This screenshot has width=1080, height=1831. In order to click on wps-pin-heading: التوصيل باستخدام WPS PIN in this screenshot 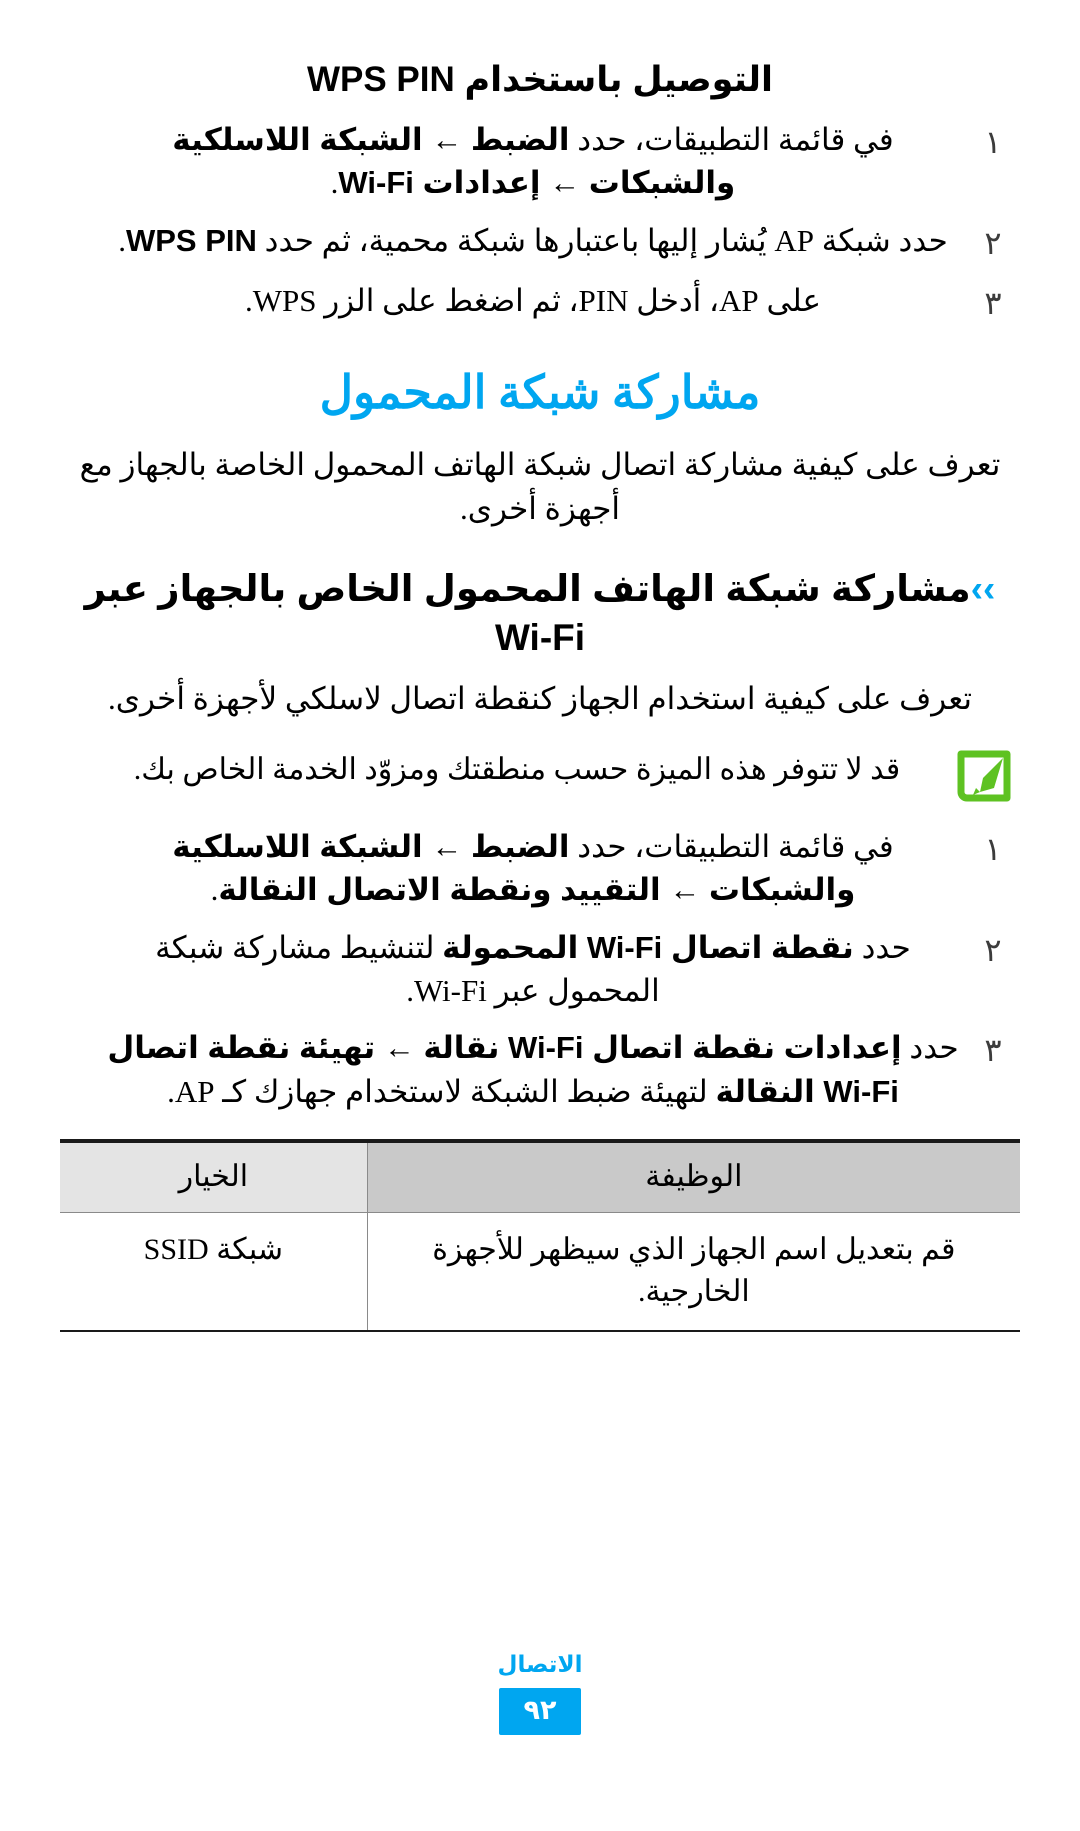, I will do `click(540, 79)`.